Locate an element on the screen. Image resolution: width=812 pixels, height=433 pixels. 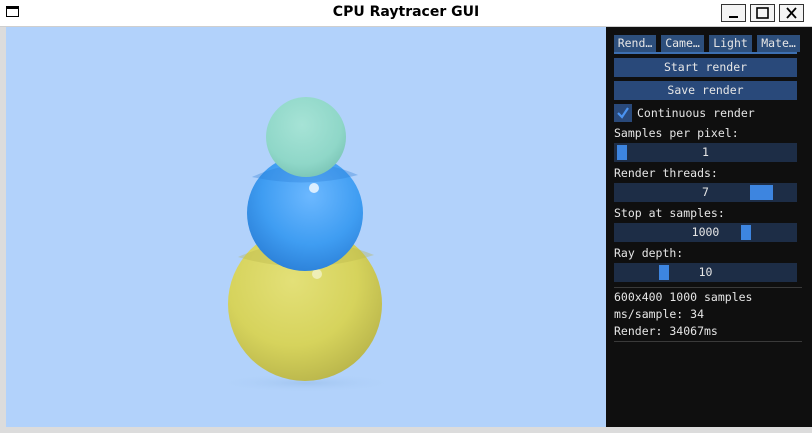
samples-per-pixel-label: Samples per pixel: is located at coordinates (676, 133).